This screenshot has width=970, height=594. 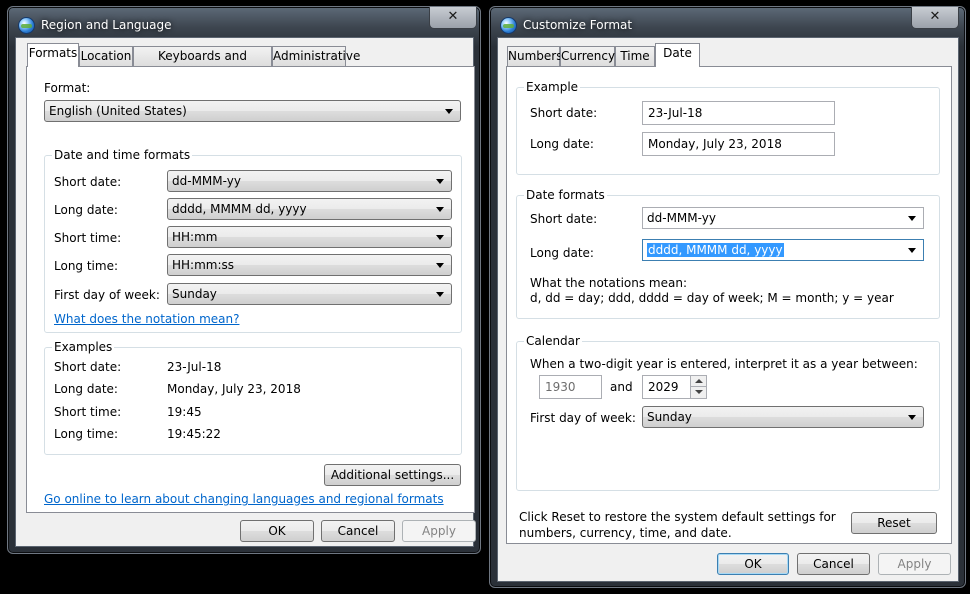 I want to click on short-date-combobox: dd-MMM-yy, so click(x=783, y=218).